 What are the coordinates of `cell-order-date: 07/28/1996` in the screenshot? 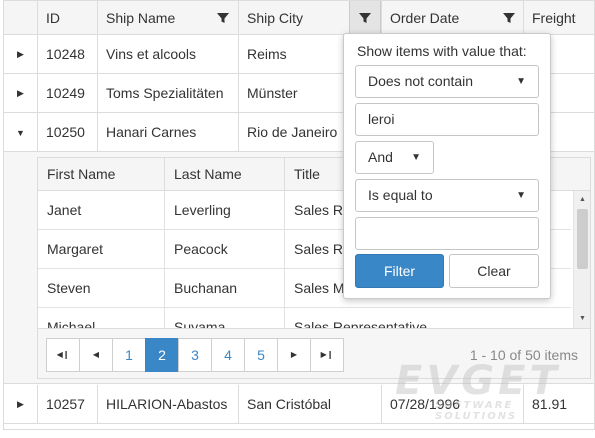 It's located at (452, 404).